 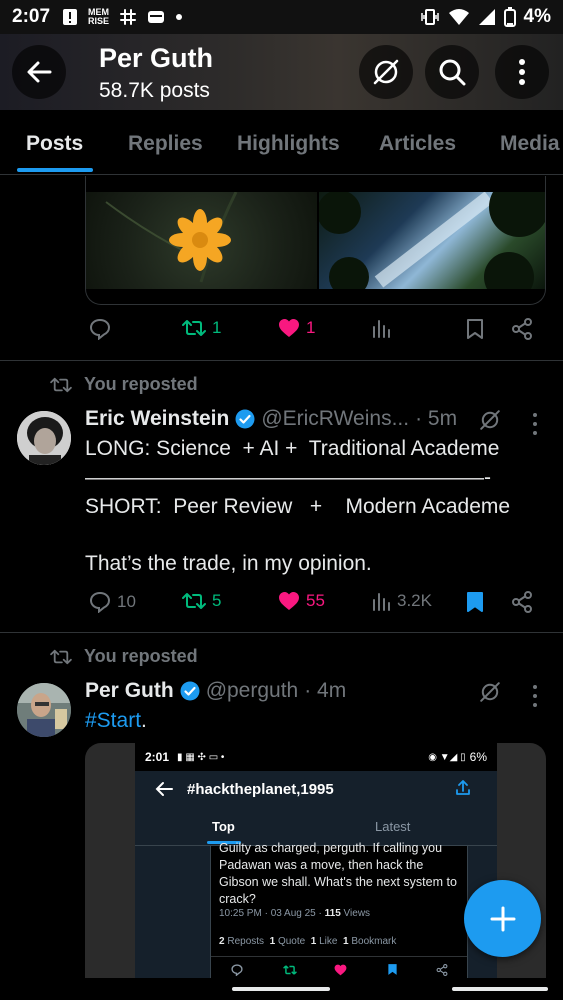 What do you see at coordinates (381, 328) in the screenshot?
I see `views-button` at bounding box center [381, 328].